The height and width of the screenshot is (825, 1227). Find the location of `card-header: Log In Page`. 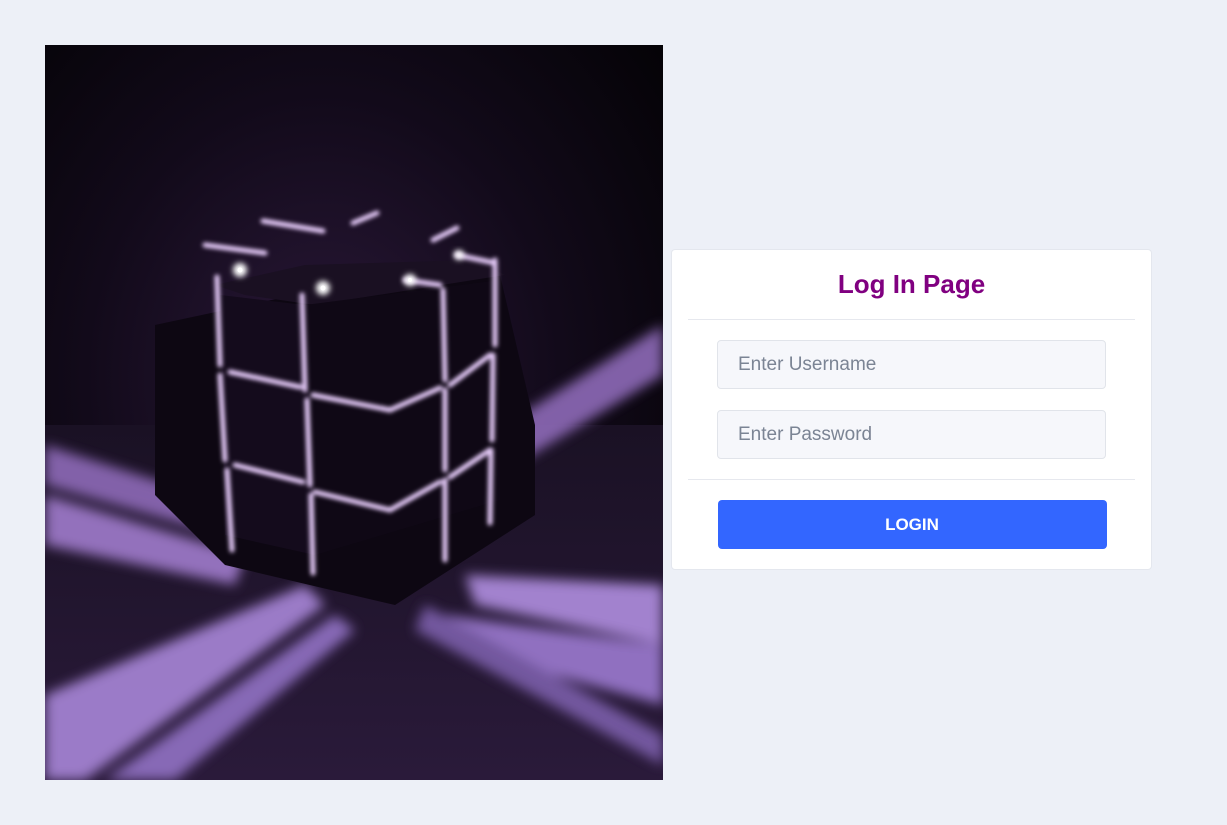

card-header: Log In Page is located at coordinates (911, 285).